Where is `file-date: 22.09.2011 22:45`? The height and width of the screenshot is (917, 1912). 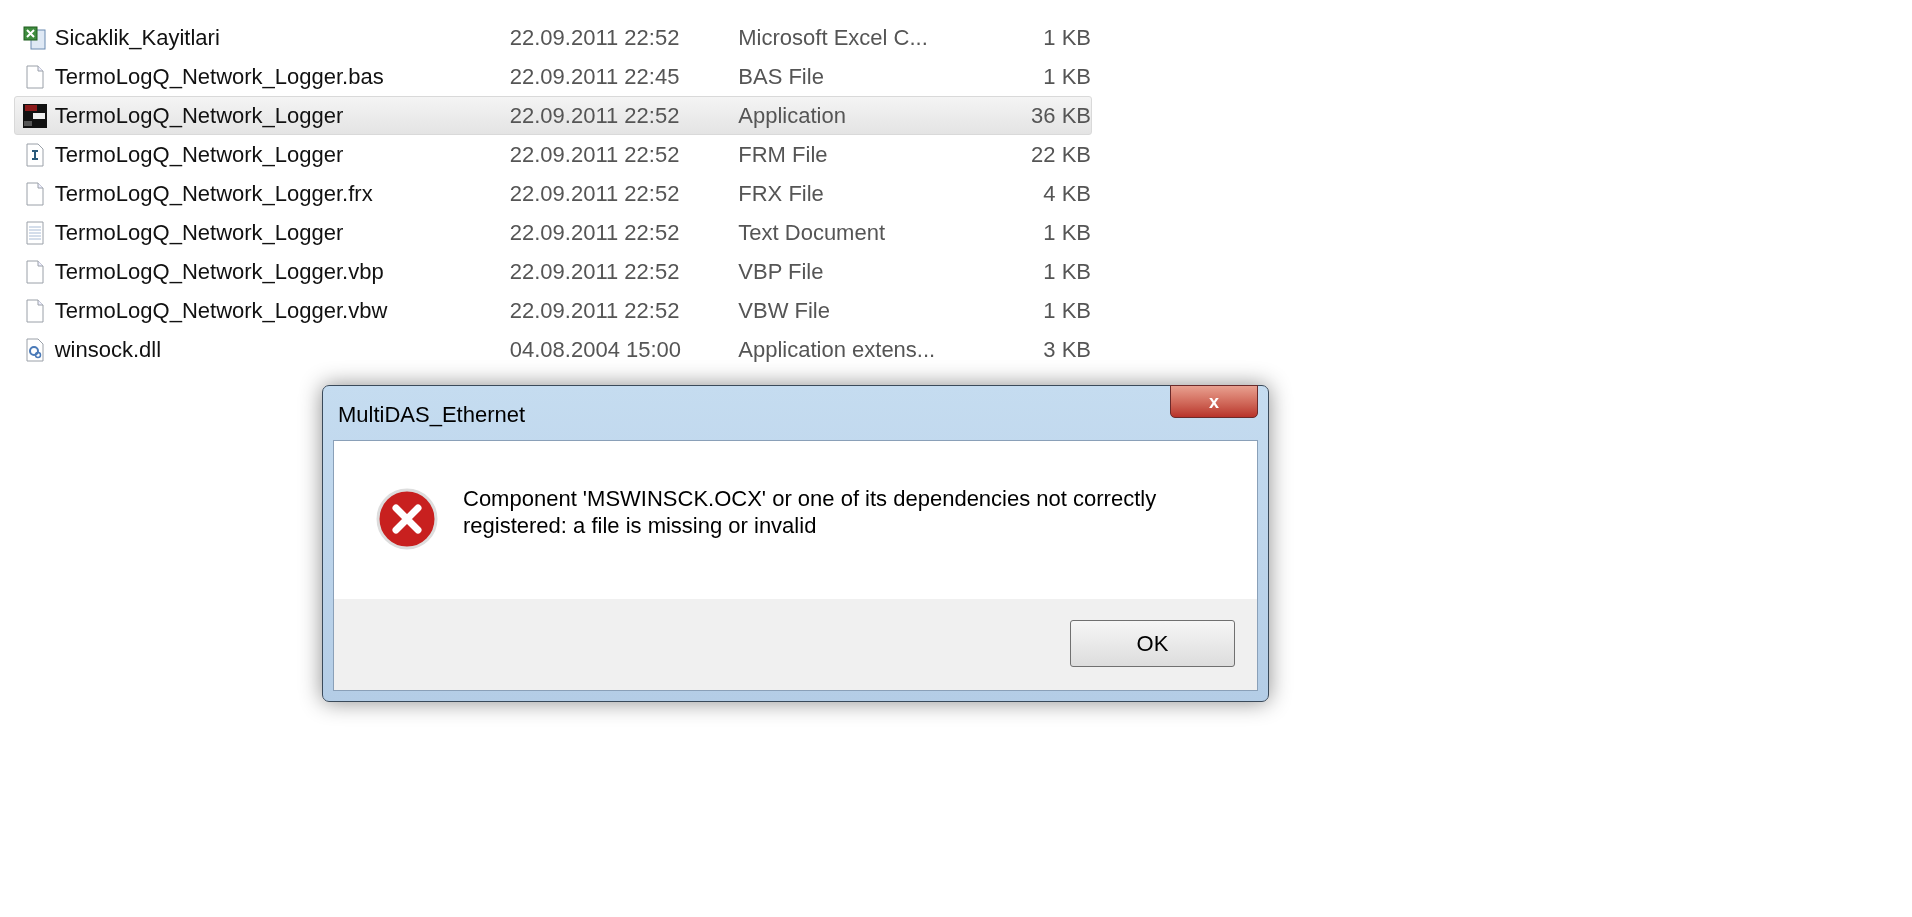
file-date: 22.09.2011 22:45 is located at coordinates (595, 77).